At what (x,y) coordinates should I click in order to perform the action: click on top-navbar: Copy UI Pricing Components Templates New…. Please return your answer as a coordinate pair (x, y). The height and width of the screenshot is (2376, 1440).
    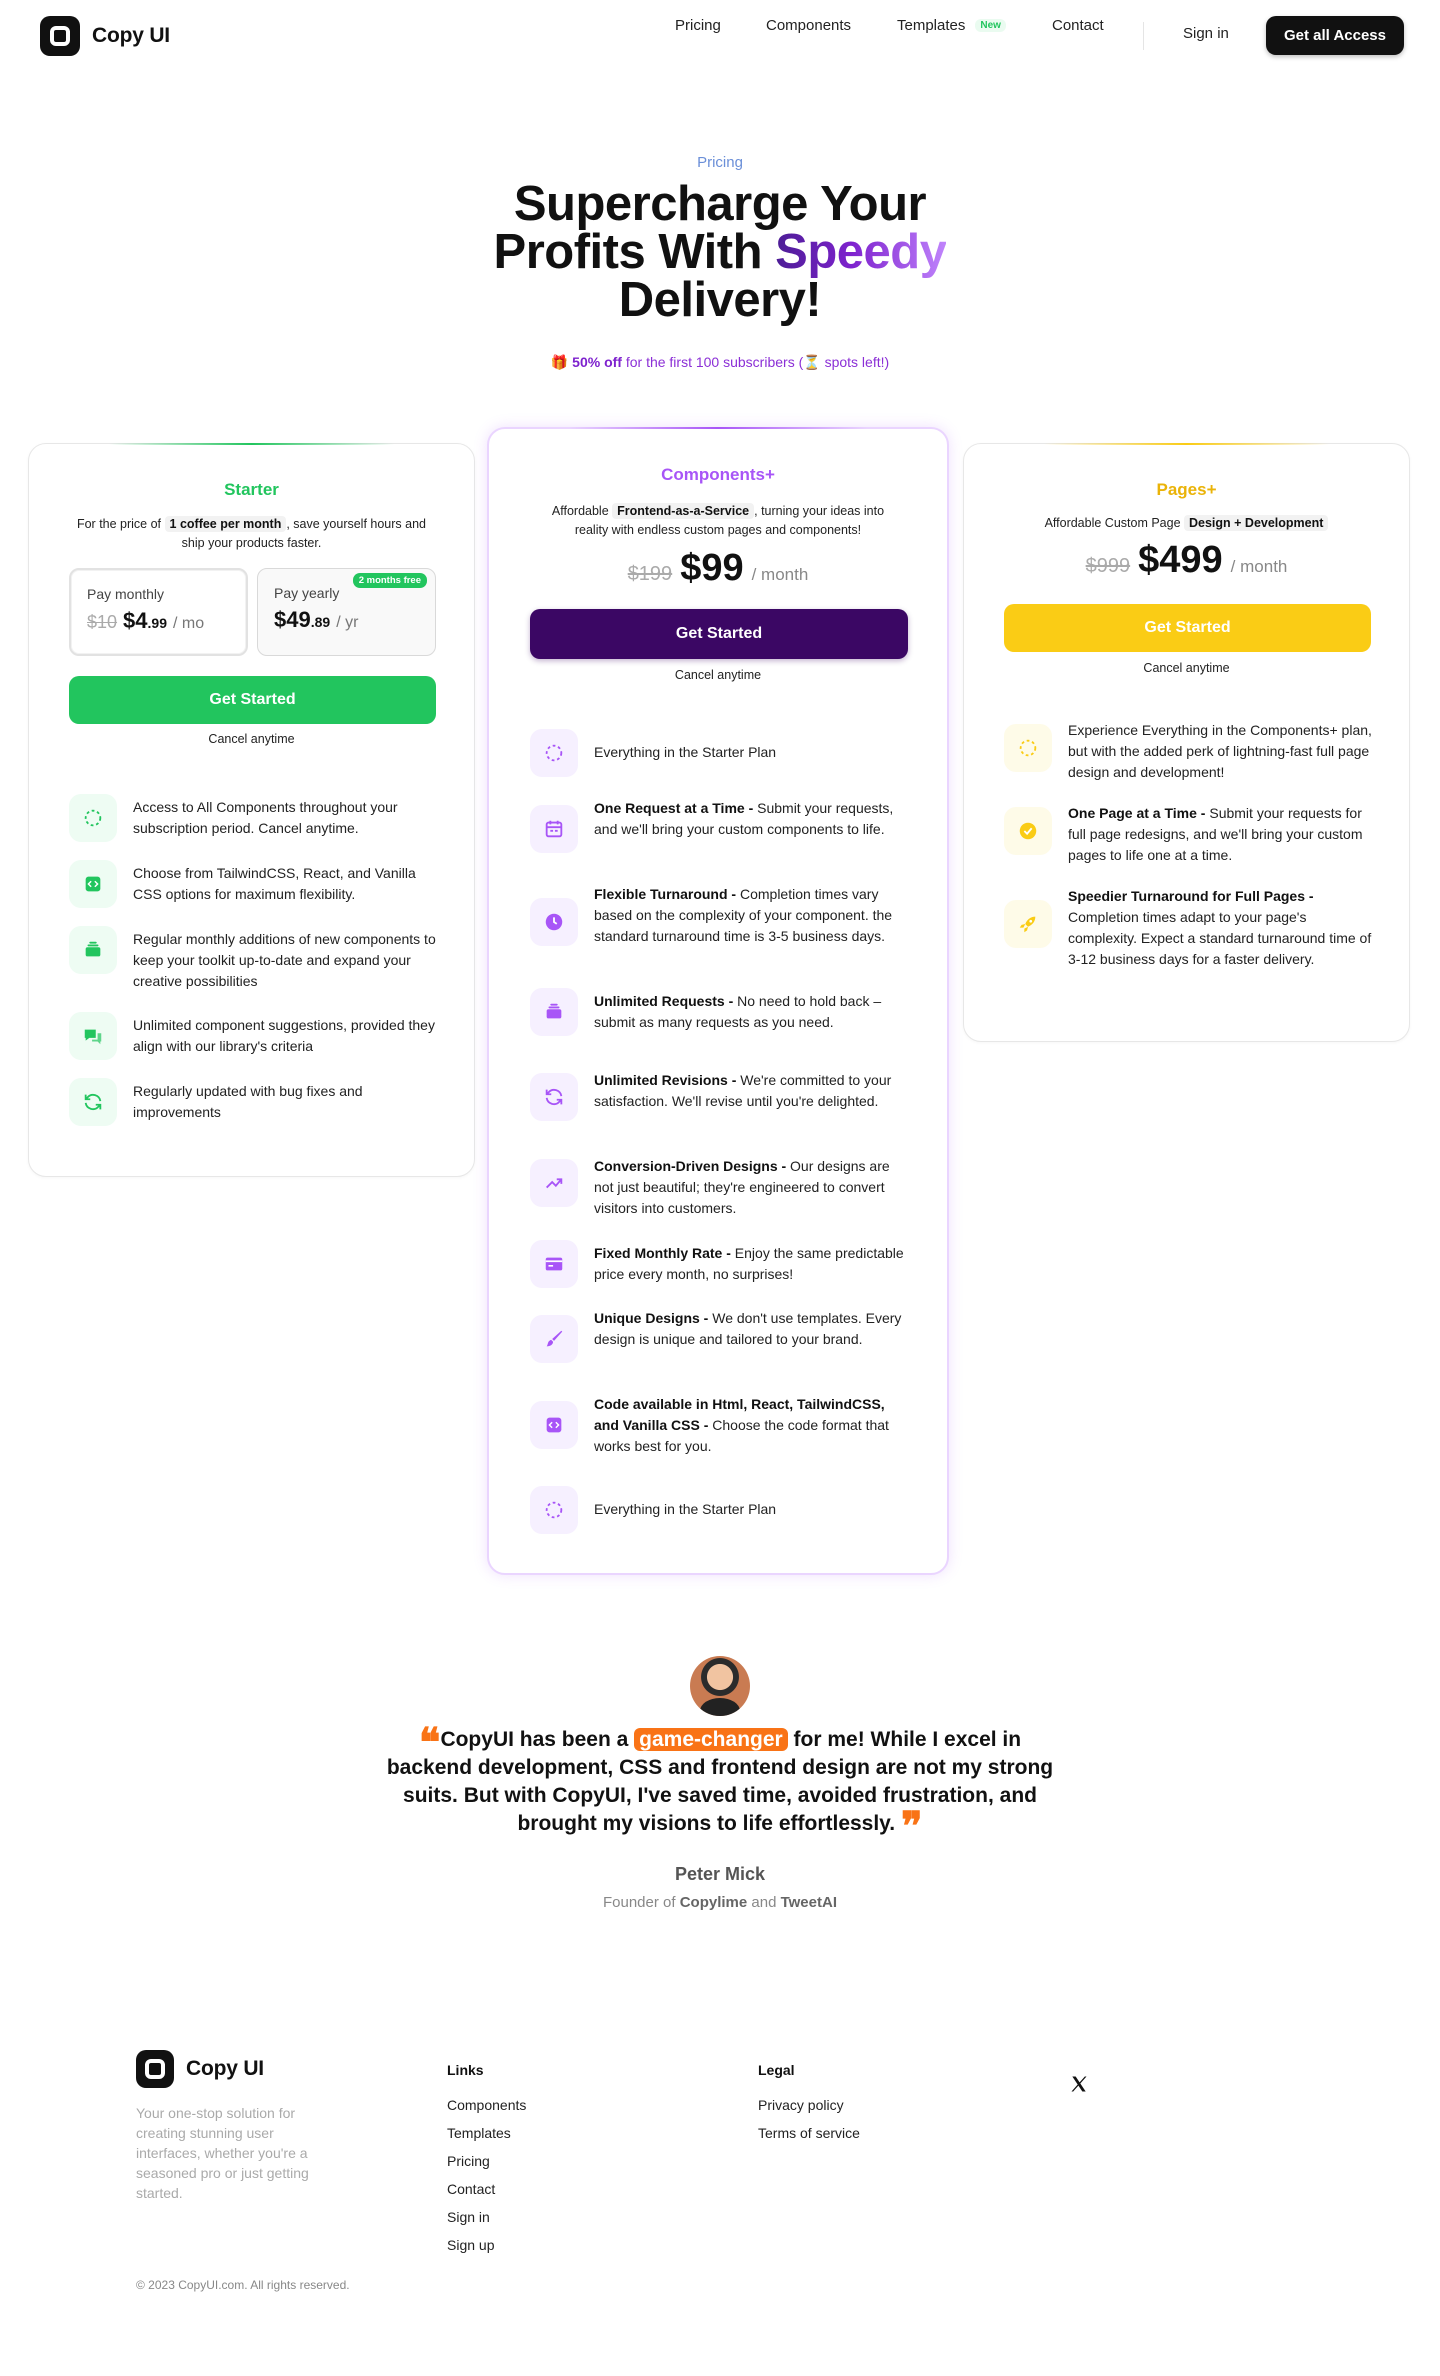
    Looking at the image, I should click on (720, 35).